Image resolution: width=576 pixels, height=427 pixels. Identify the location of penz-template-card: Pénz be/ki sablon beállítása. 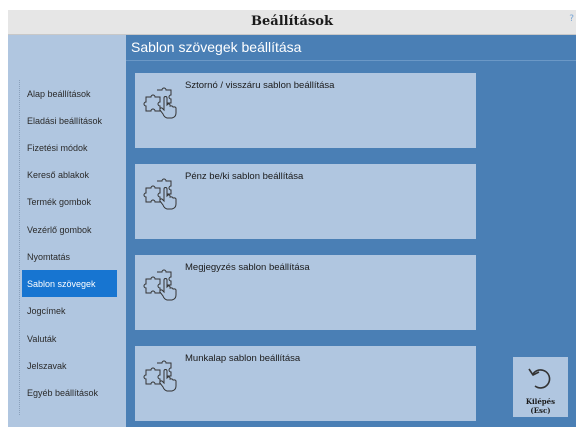
(305, 201).